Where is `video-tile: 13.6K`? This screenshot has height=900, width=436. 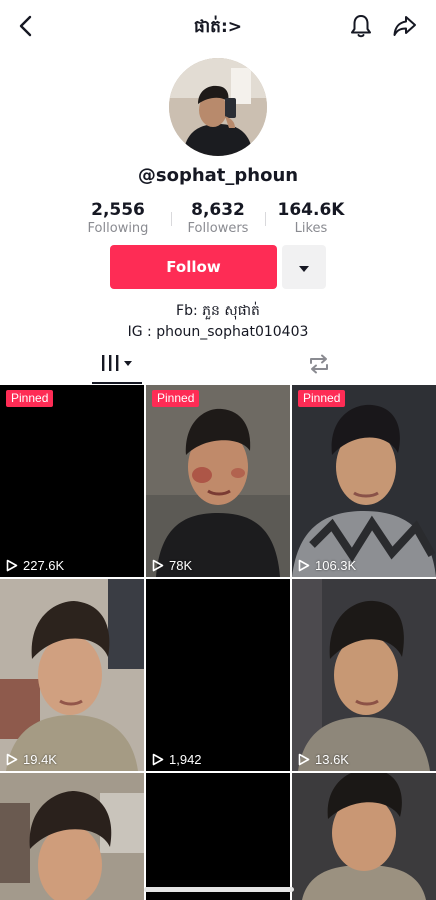
video-tile: 13.6K is located at coordinates (364, 675).